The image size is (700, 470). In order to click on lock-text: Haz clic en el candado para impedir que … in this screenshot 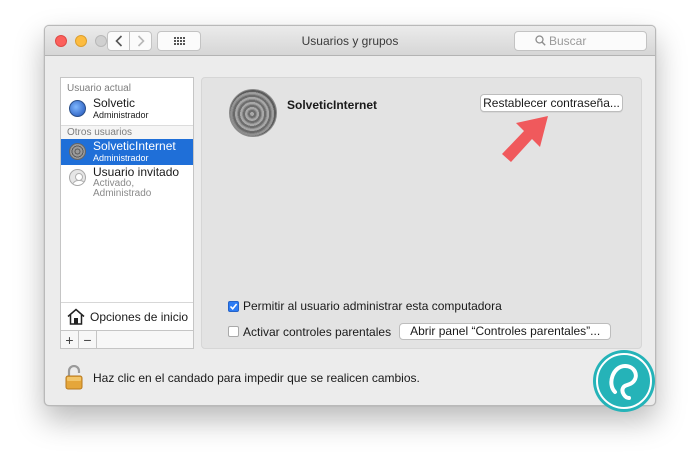, I will do `click(256, 377)`.